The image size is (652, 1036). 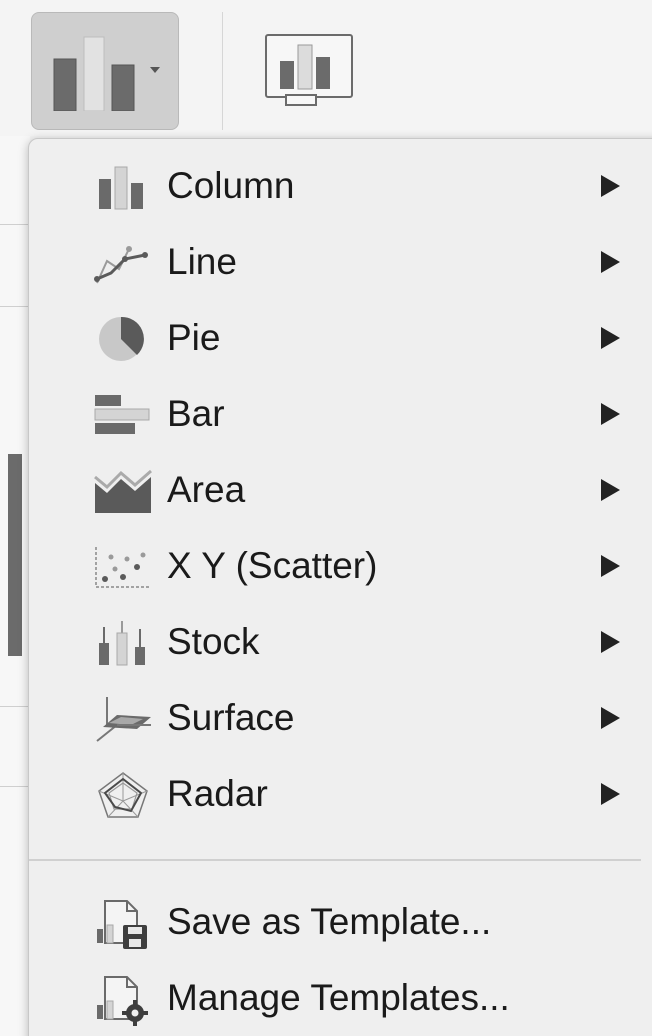 I want to click on recommended-charts-button, so click(x=309, y=70).